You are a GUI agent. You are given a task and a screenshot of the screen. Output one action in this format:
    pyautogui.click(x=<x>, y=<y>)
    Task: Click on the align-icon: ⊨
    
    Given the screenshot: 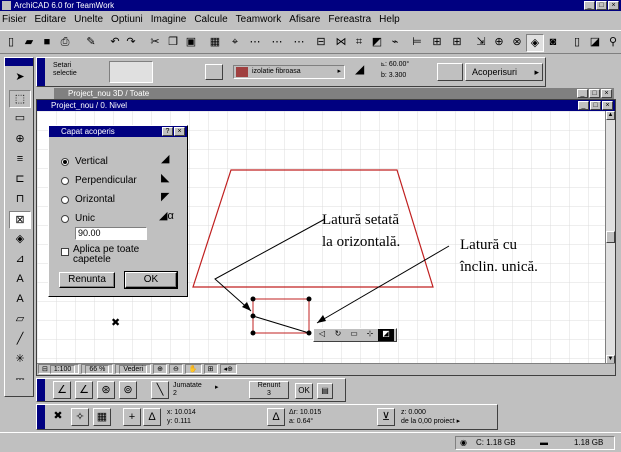 What is the action you would take?
    pyautogui.click(x=417, y=43)
    